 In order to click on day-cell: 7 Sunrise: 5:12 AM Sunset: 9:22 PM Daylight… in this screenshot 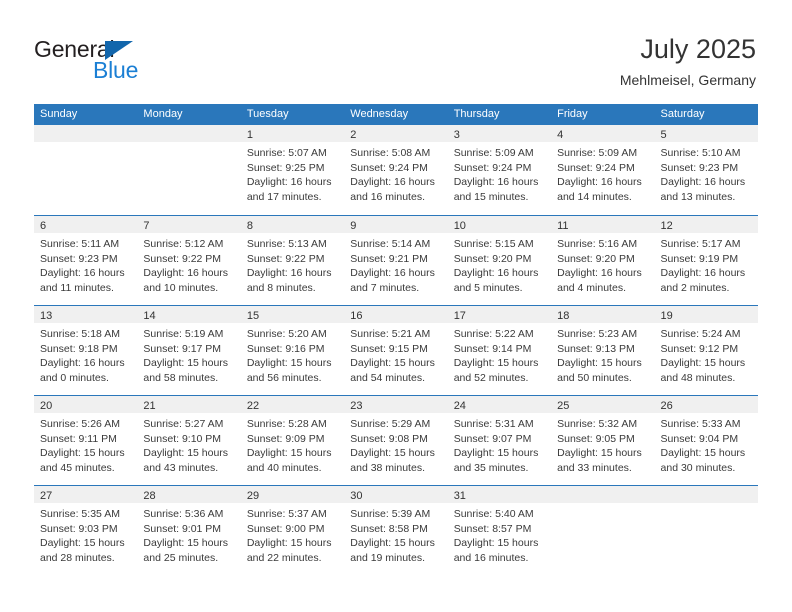, I will do `click(189, 260)`.